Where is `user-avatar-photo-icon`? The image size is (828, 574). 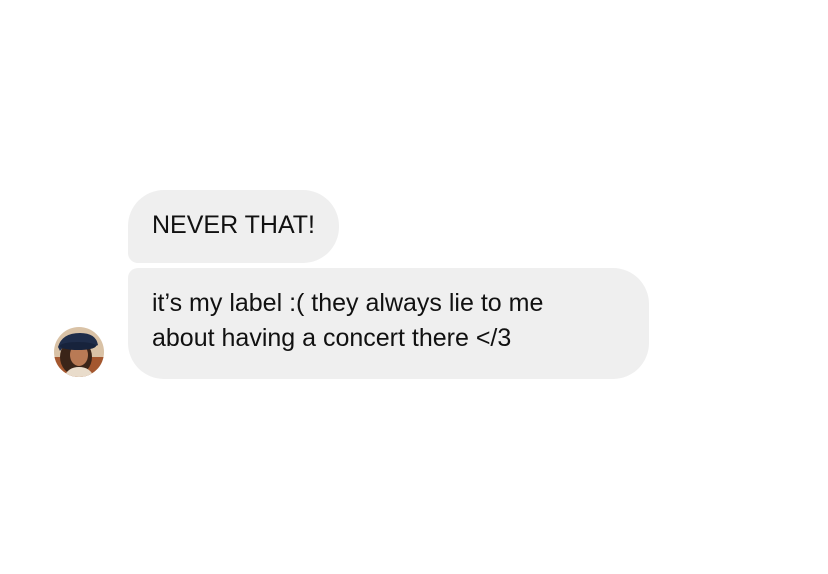 user-avatar-photo-icon is located at coordinates (79, 352).